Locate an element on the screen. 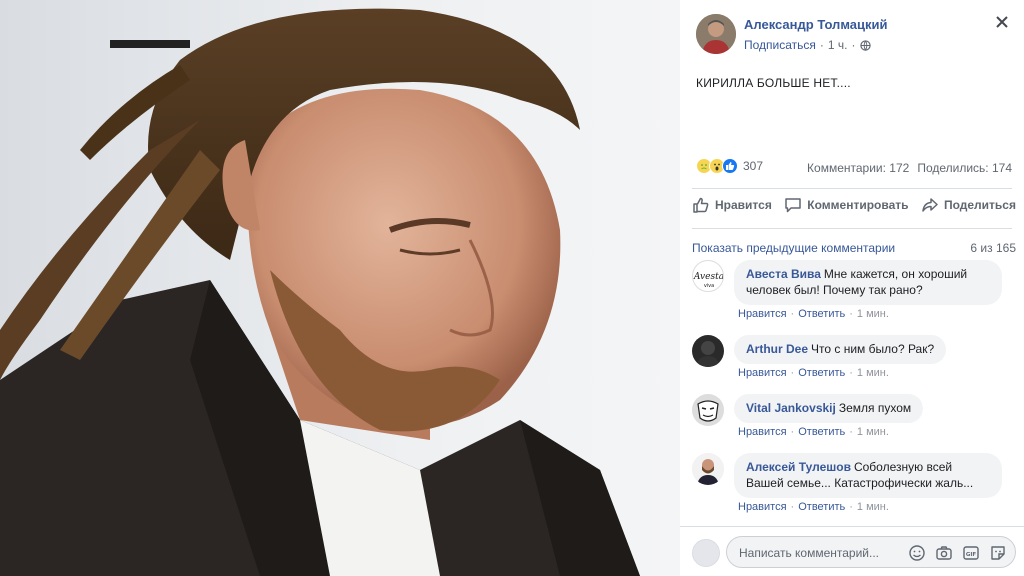 The height and width of the screenshot is (576, 1024). commenter-avatar: Avesta viva is located at coordinates (708, 276).